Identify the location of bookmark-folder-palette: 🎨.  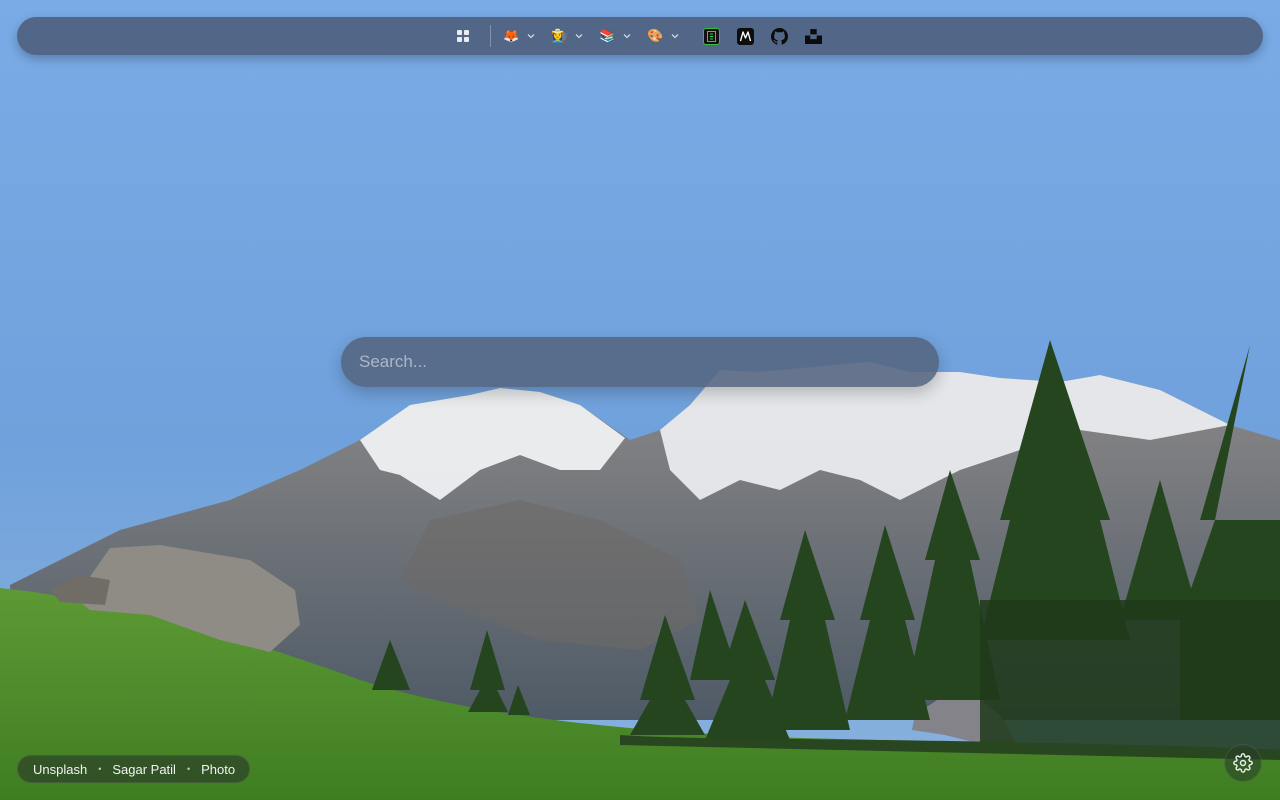
(664, 36).